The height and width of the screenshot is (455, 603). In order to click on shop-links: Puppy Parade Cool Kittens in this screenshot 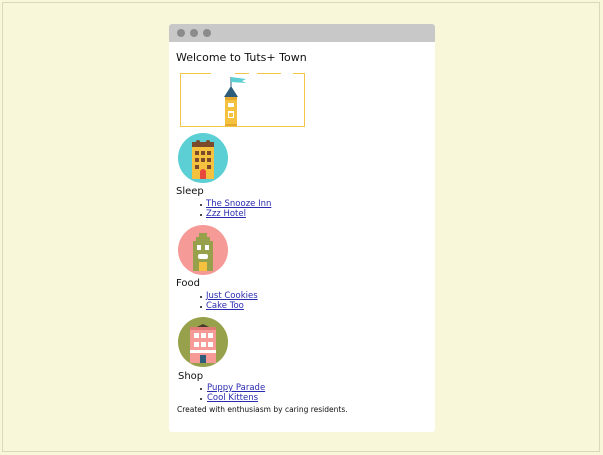, I will do `click(217, 393)`.